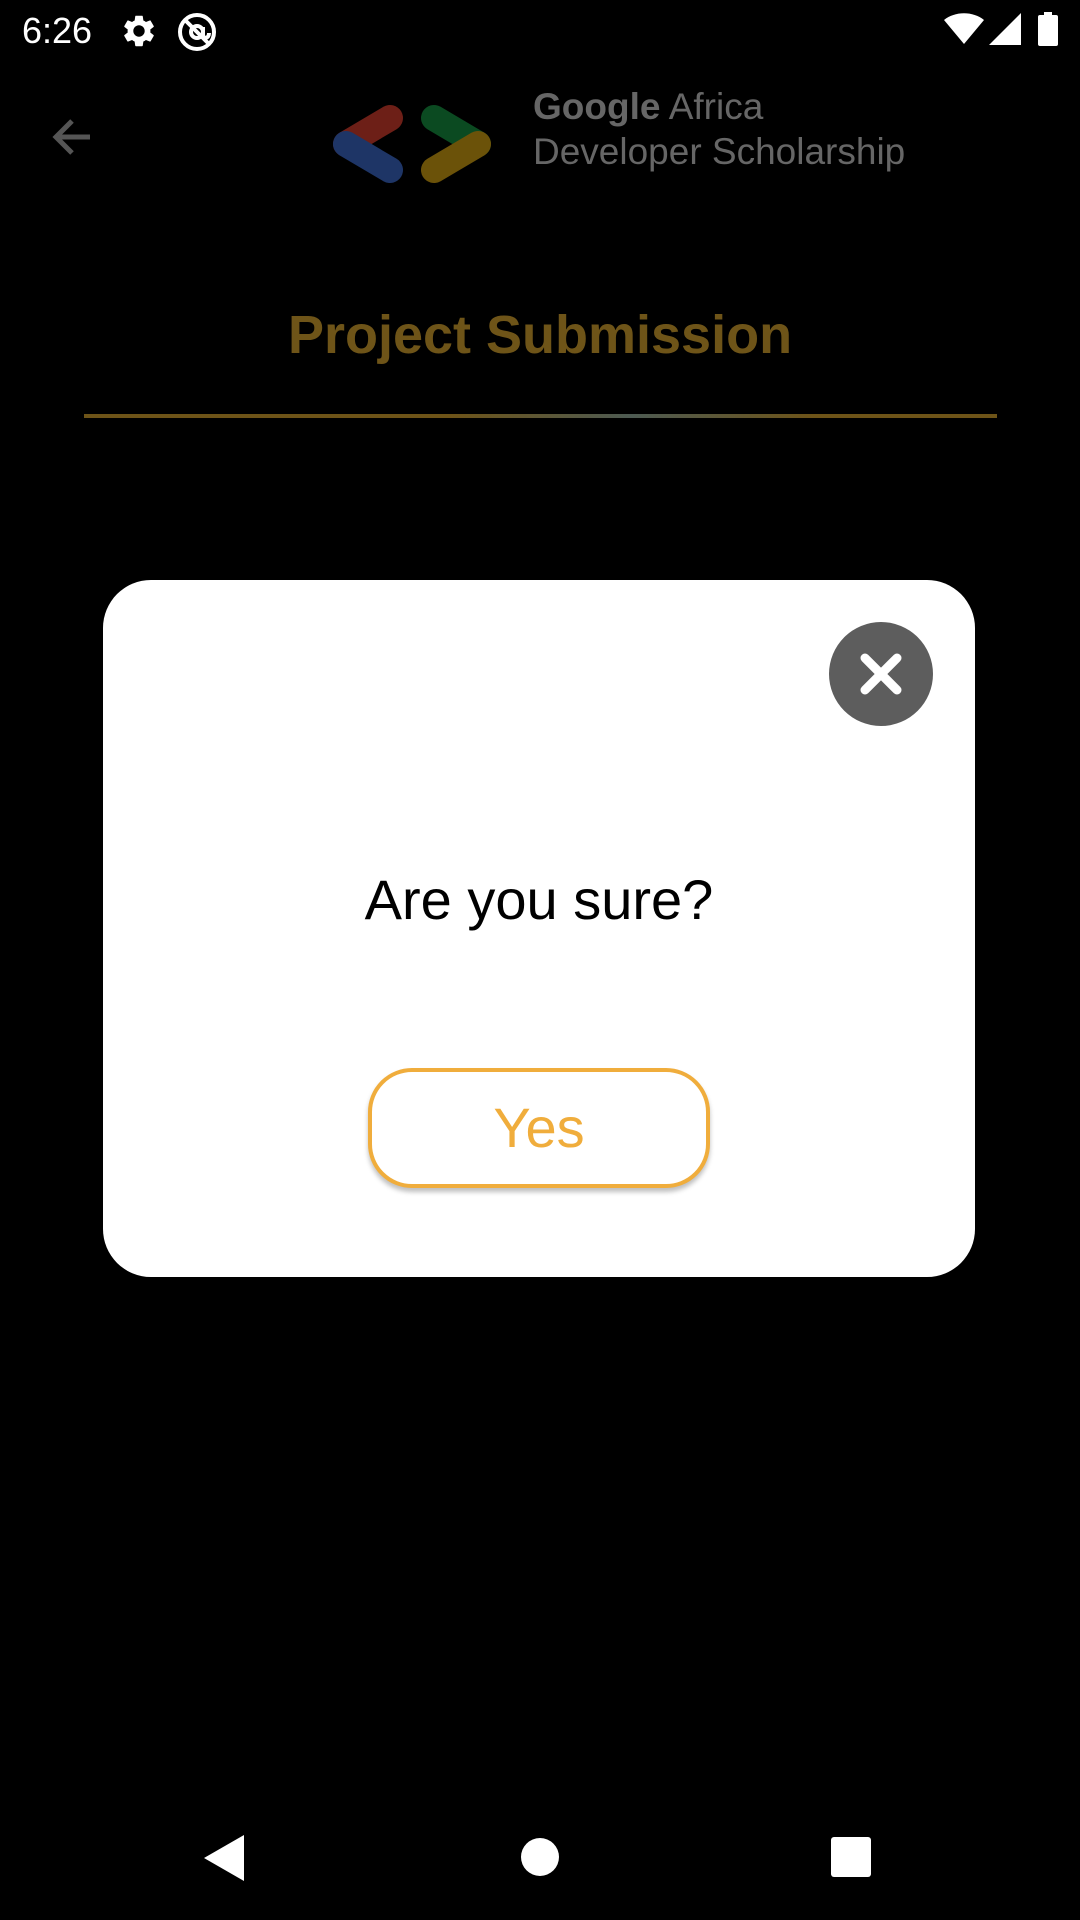  Describe the element at coordinates (719, 129) in the screenshot. I see `brand-wordmark: Google Africa Developer Scholarship` at that location.